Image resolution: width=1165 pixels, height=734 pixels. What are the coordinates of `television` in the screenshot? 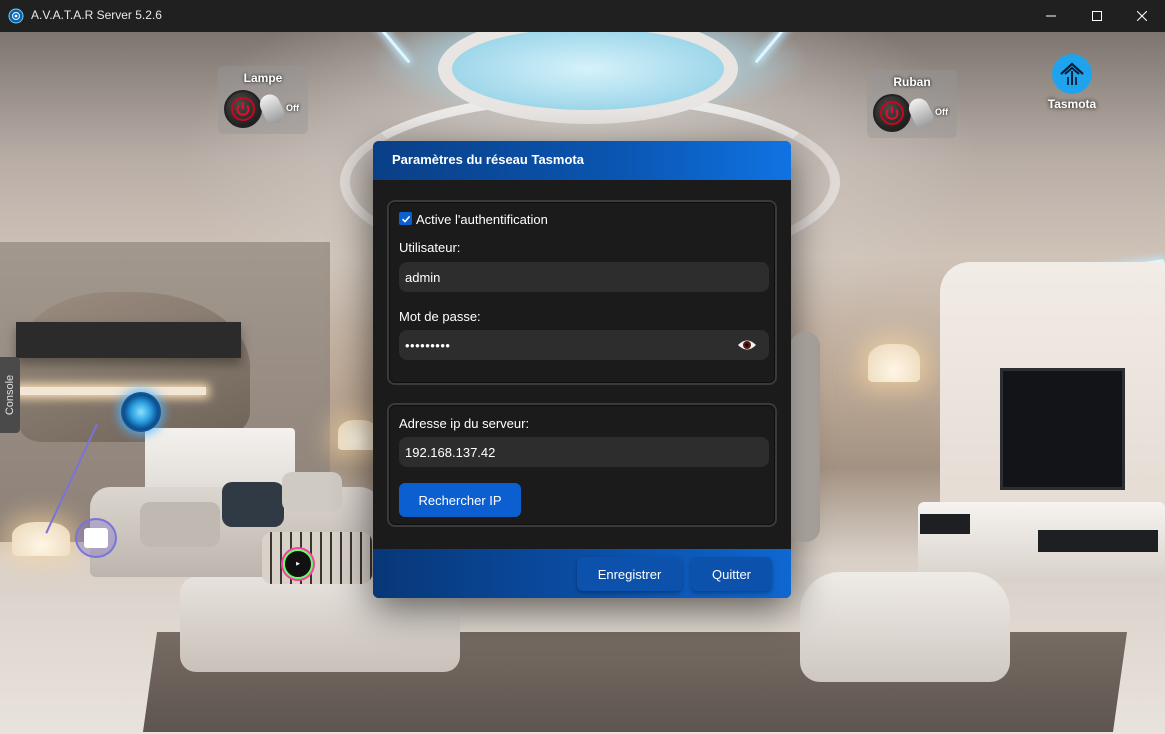 It's located at (1062, 429).